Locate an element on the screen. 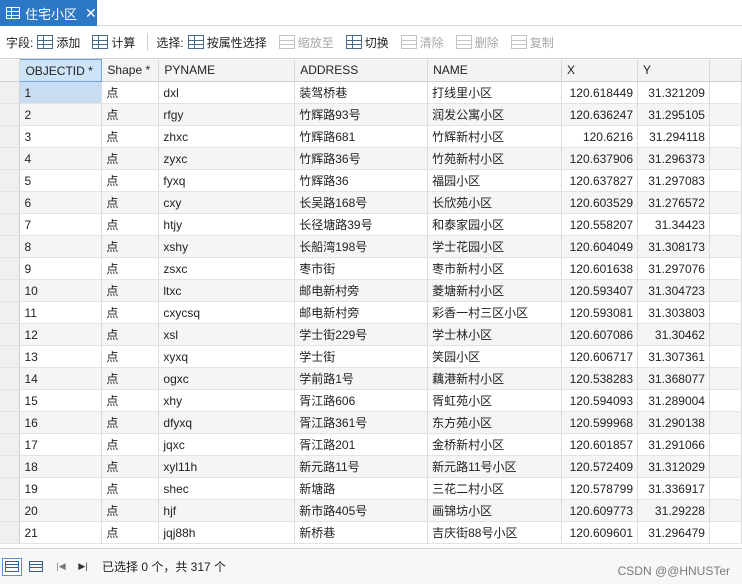 This screenshot has width=742, height=584. cell-x: 120.601638 is located at coordinates (599, 268).